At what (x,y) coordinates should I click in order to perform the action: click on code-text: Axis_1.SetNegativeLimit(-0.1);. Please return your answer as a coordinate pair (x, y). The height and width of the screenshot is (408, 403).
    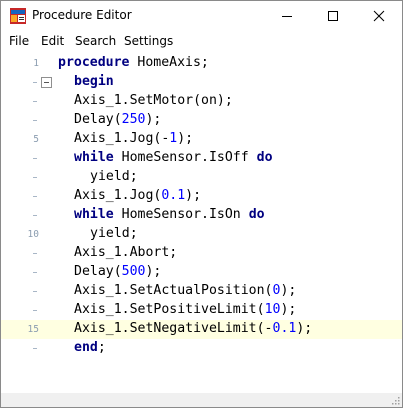
    Looking at the image, I should click on (193, 328).